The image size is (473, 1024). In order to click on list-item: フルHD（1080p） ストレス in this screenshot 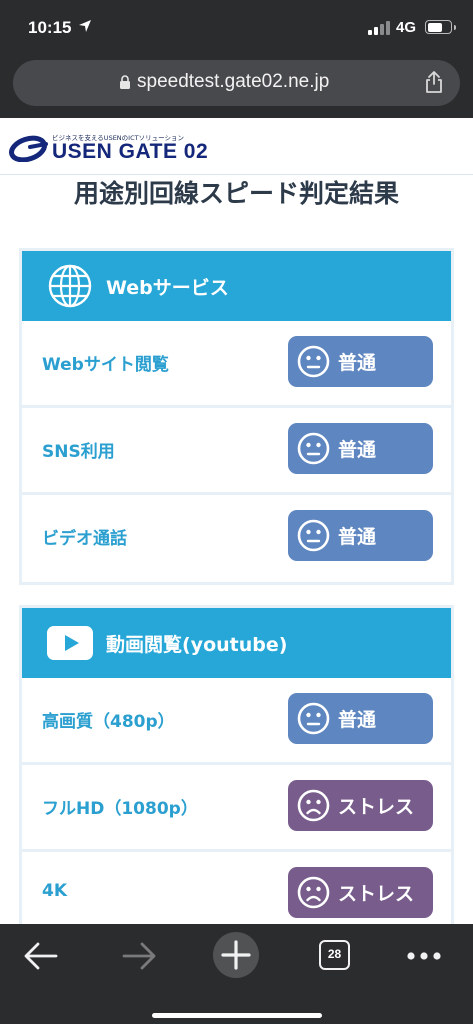, I will do `click(236, 808)`.